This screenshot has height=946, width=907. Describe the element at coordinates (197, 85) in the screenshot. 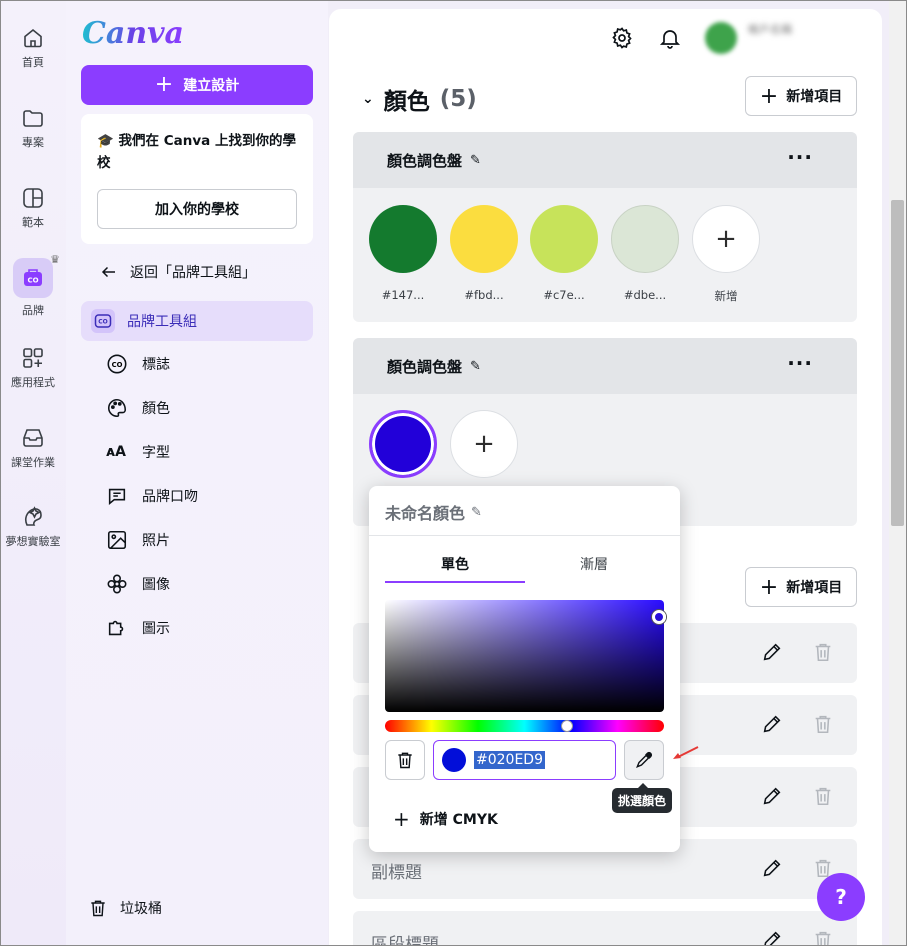

I see `create-design-button: + 建立設計` at that location.